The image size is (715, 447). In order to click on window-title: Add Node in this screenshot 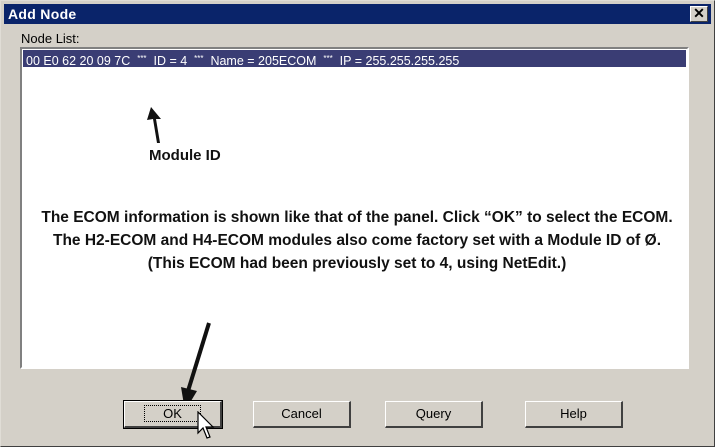, I will do `click(42, 14)`.